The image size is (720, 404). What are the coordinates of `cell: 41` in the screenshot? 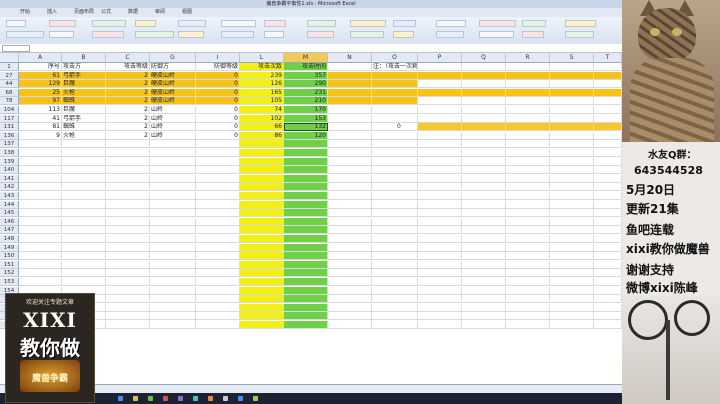 It's located at (40, 118).